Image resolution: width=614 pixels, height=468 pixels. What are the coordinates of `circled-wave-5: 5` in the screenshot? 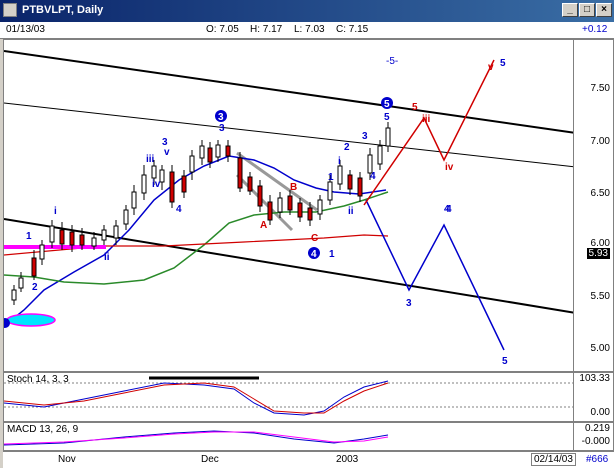 It's located at (387, 103).